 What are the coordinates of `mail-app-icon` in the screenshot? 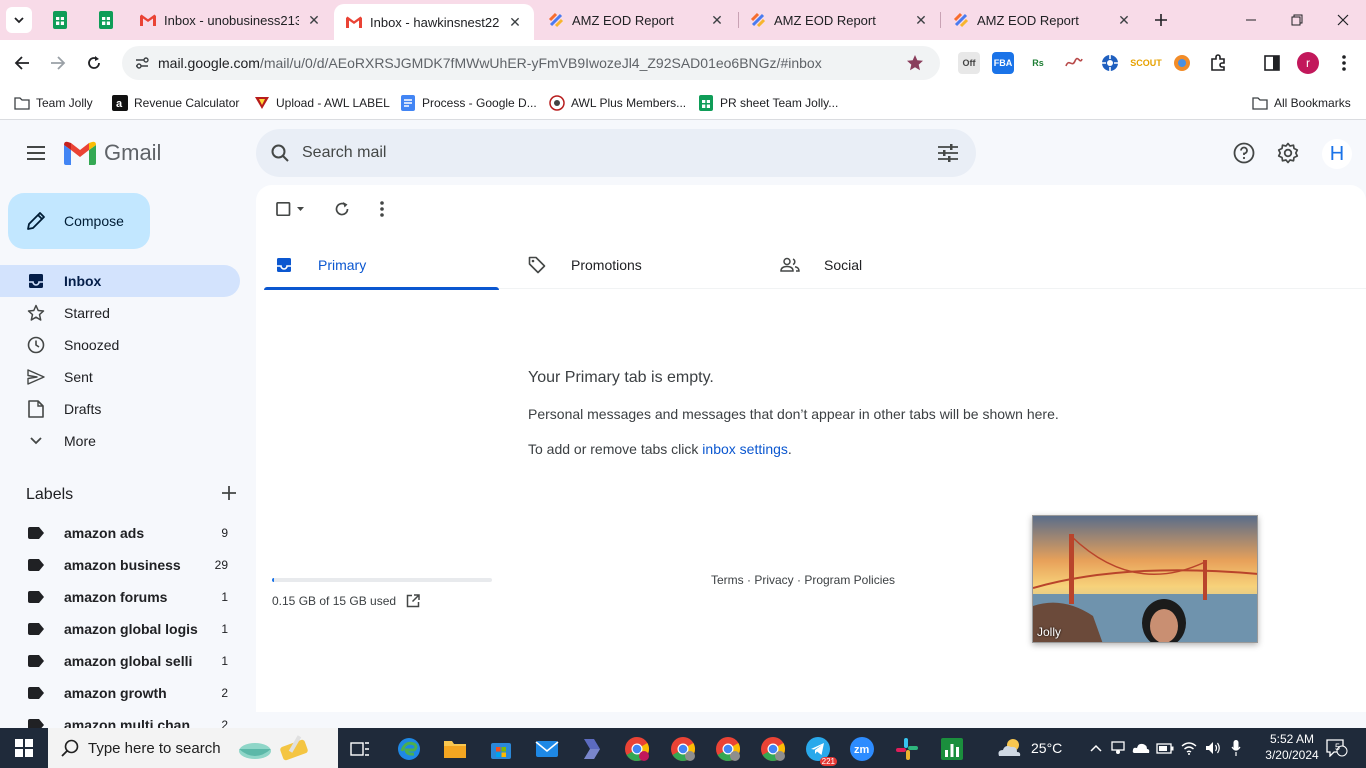 It's located at (547, 749).